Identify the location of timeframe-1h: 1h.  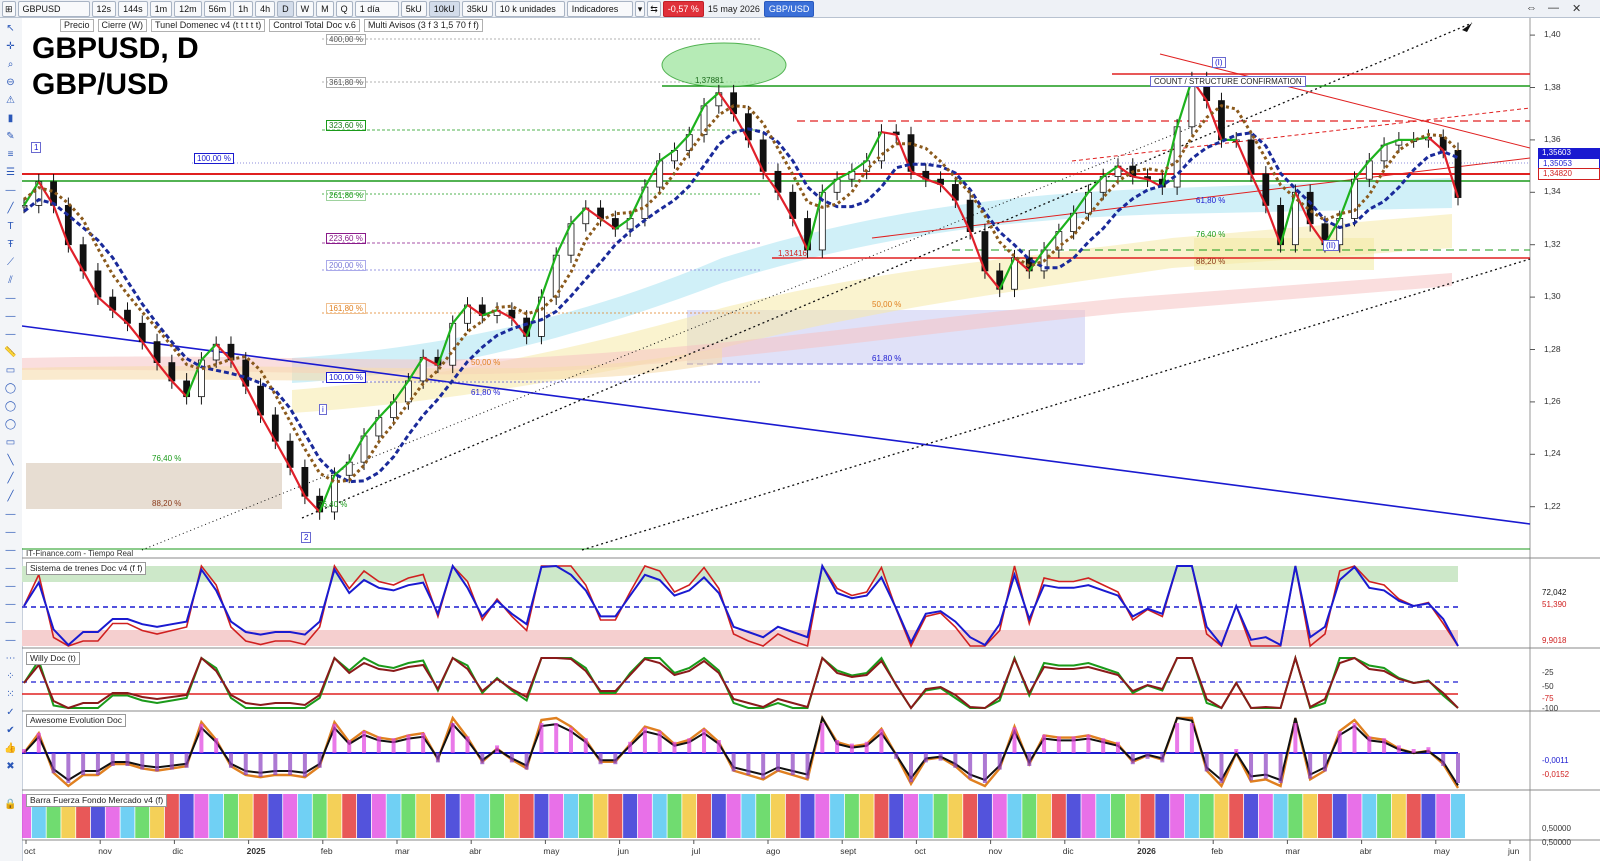
(243, 8).